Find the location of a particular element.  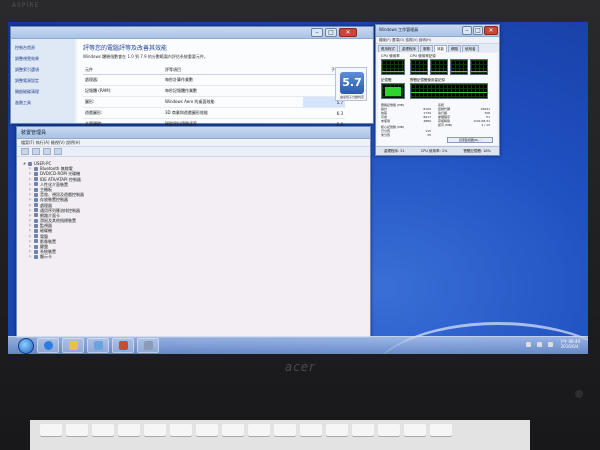

sidebar-link: 調整電源設定 is located at coordinates (43, 81).